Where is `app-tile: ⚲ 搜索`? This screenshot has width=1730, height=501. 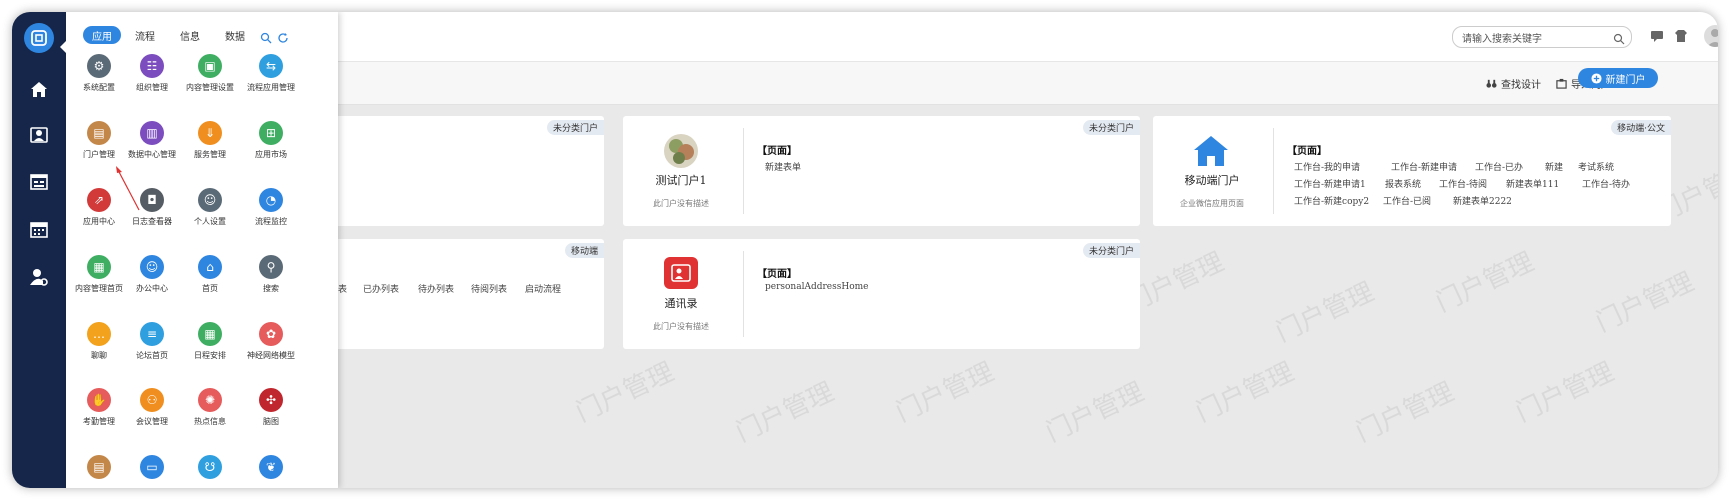
app-tile: ⚲ 搜索 is located at coordinates (271, 274).